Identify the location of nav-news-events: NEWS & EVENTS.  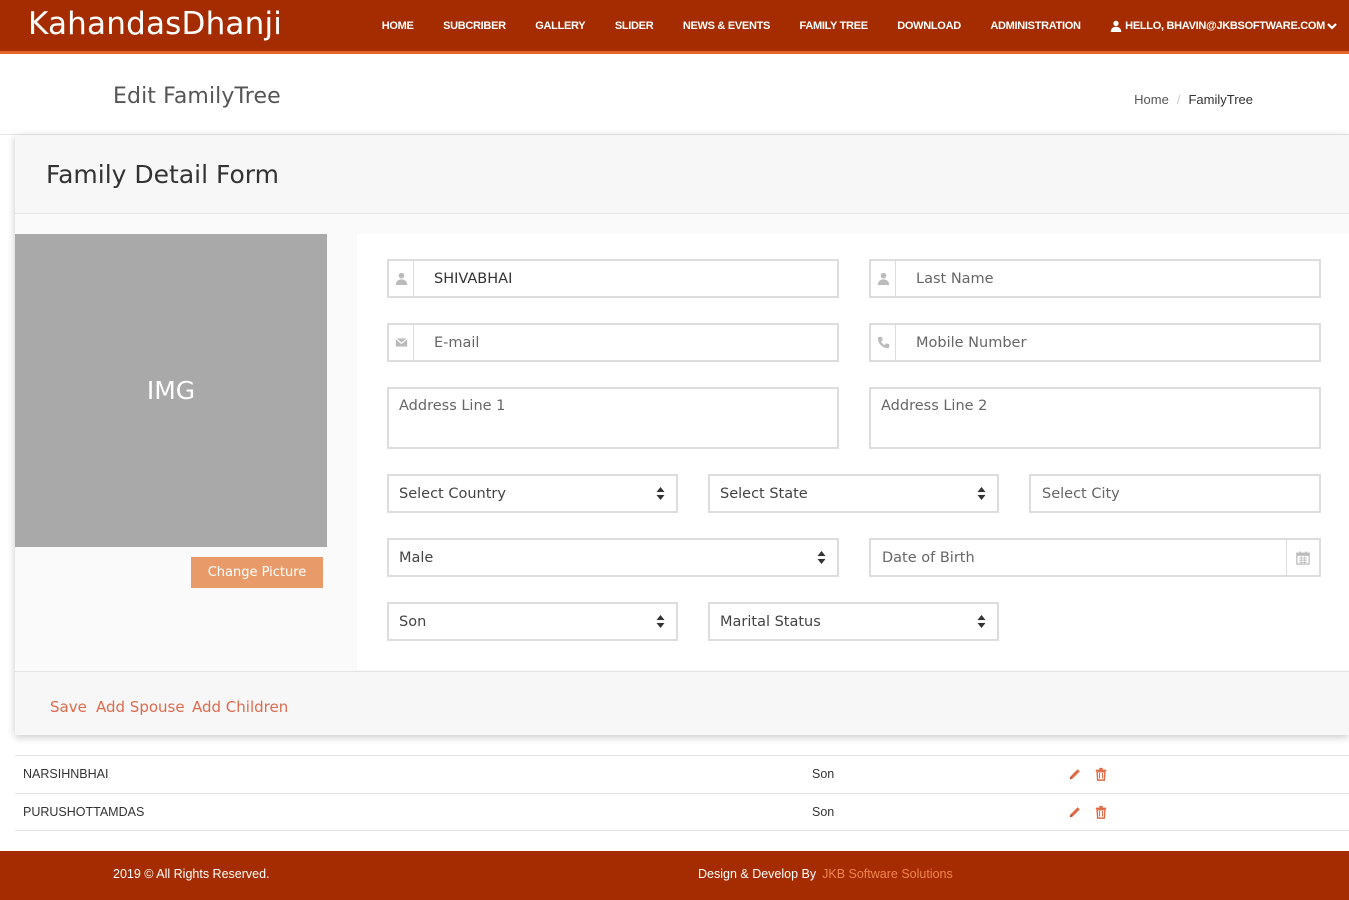
(726, 26).